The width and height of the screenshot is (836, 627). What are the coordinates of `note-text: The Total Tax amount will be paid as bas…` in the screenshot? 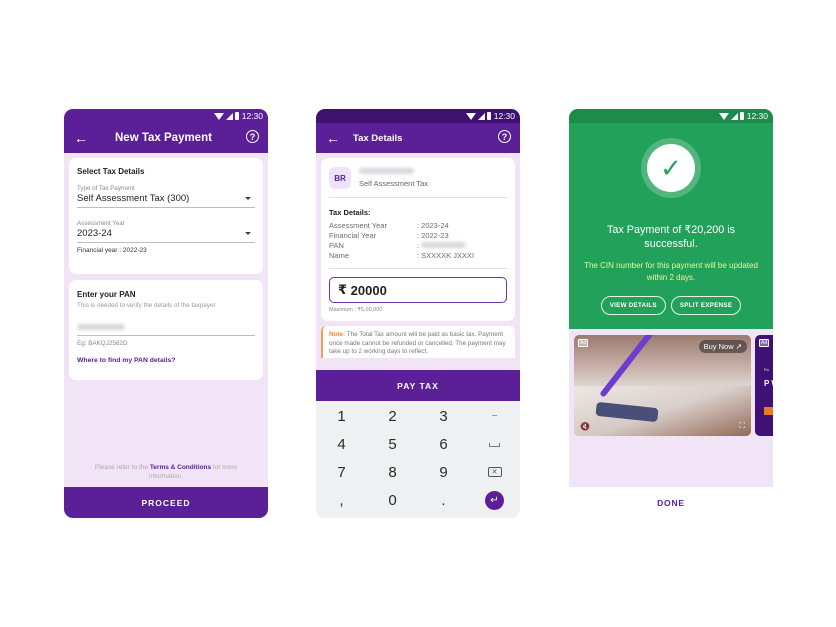 It's located at (417, 343).